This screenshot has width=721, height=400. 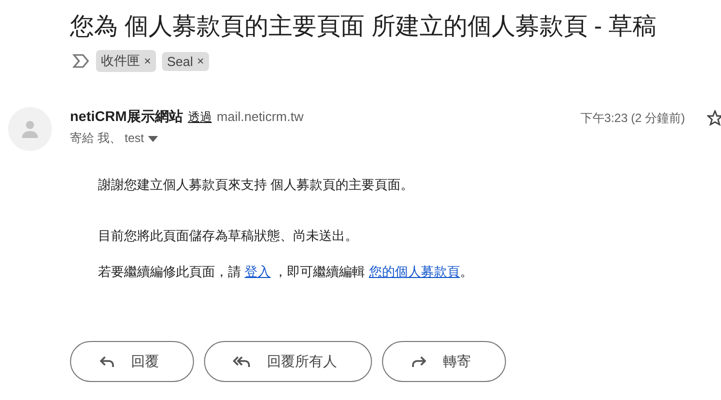 I want to click on person-icon, so click(x=30, y=129).